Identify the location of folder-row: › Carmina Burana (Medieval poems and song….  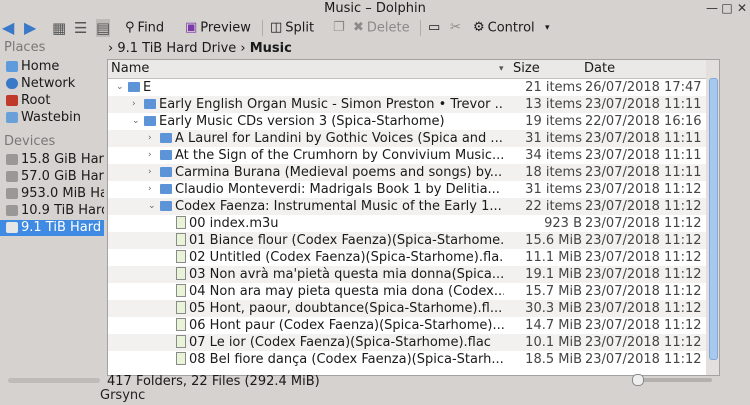
(407, 172).